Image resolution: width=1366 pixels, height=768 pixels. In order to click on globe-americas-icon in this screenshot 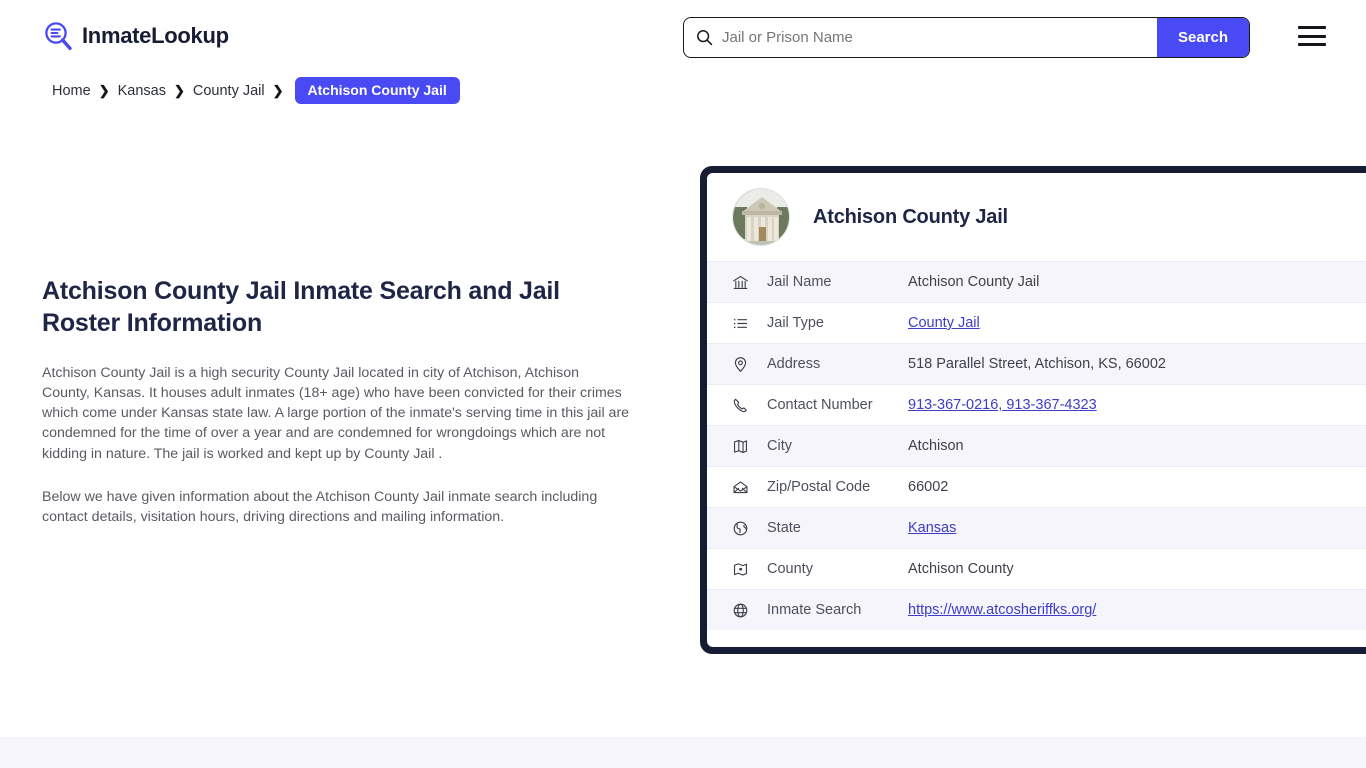, I will do `click(740, 528)`.